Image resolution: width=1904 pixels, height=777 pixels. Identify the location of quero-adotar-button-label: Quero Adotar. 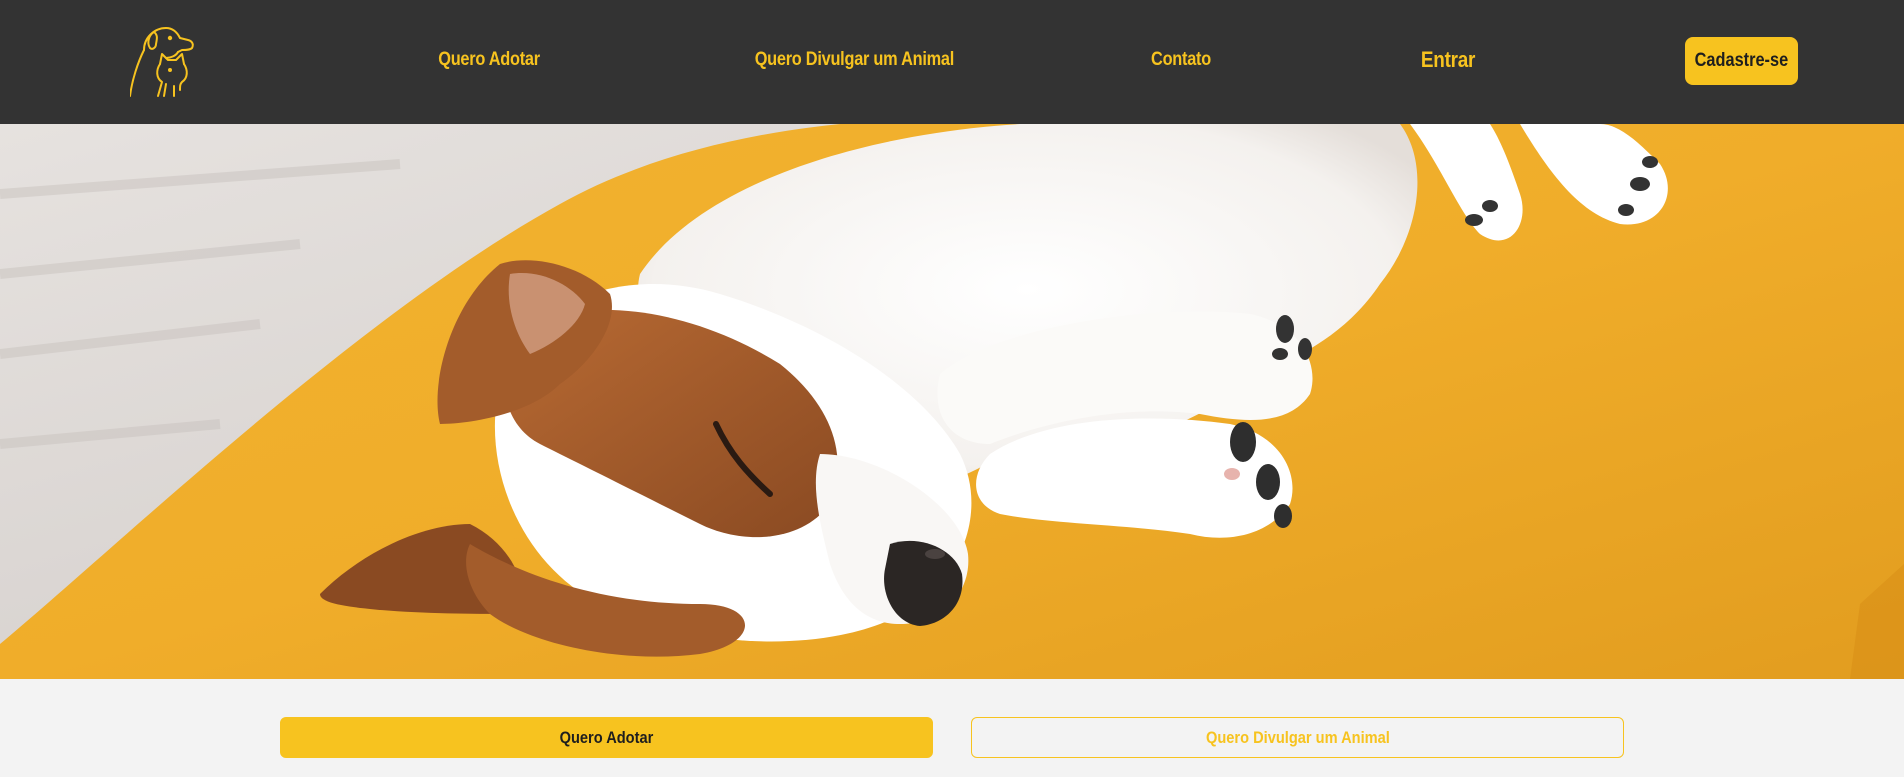
(606, 737).